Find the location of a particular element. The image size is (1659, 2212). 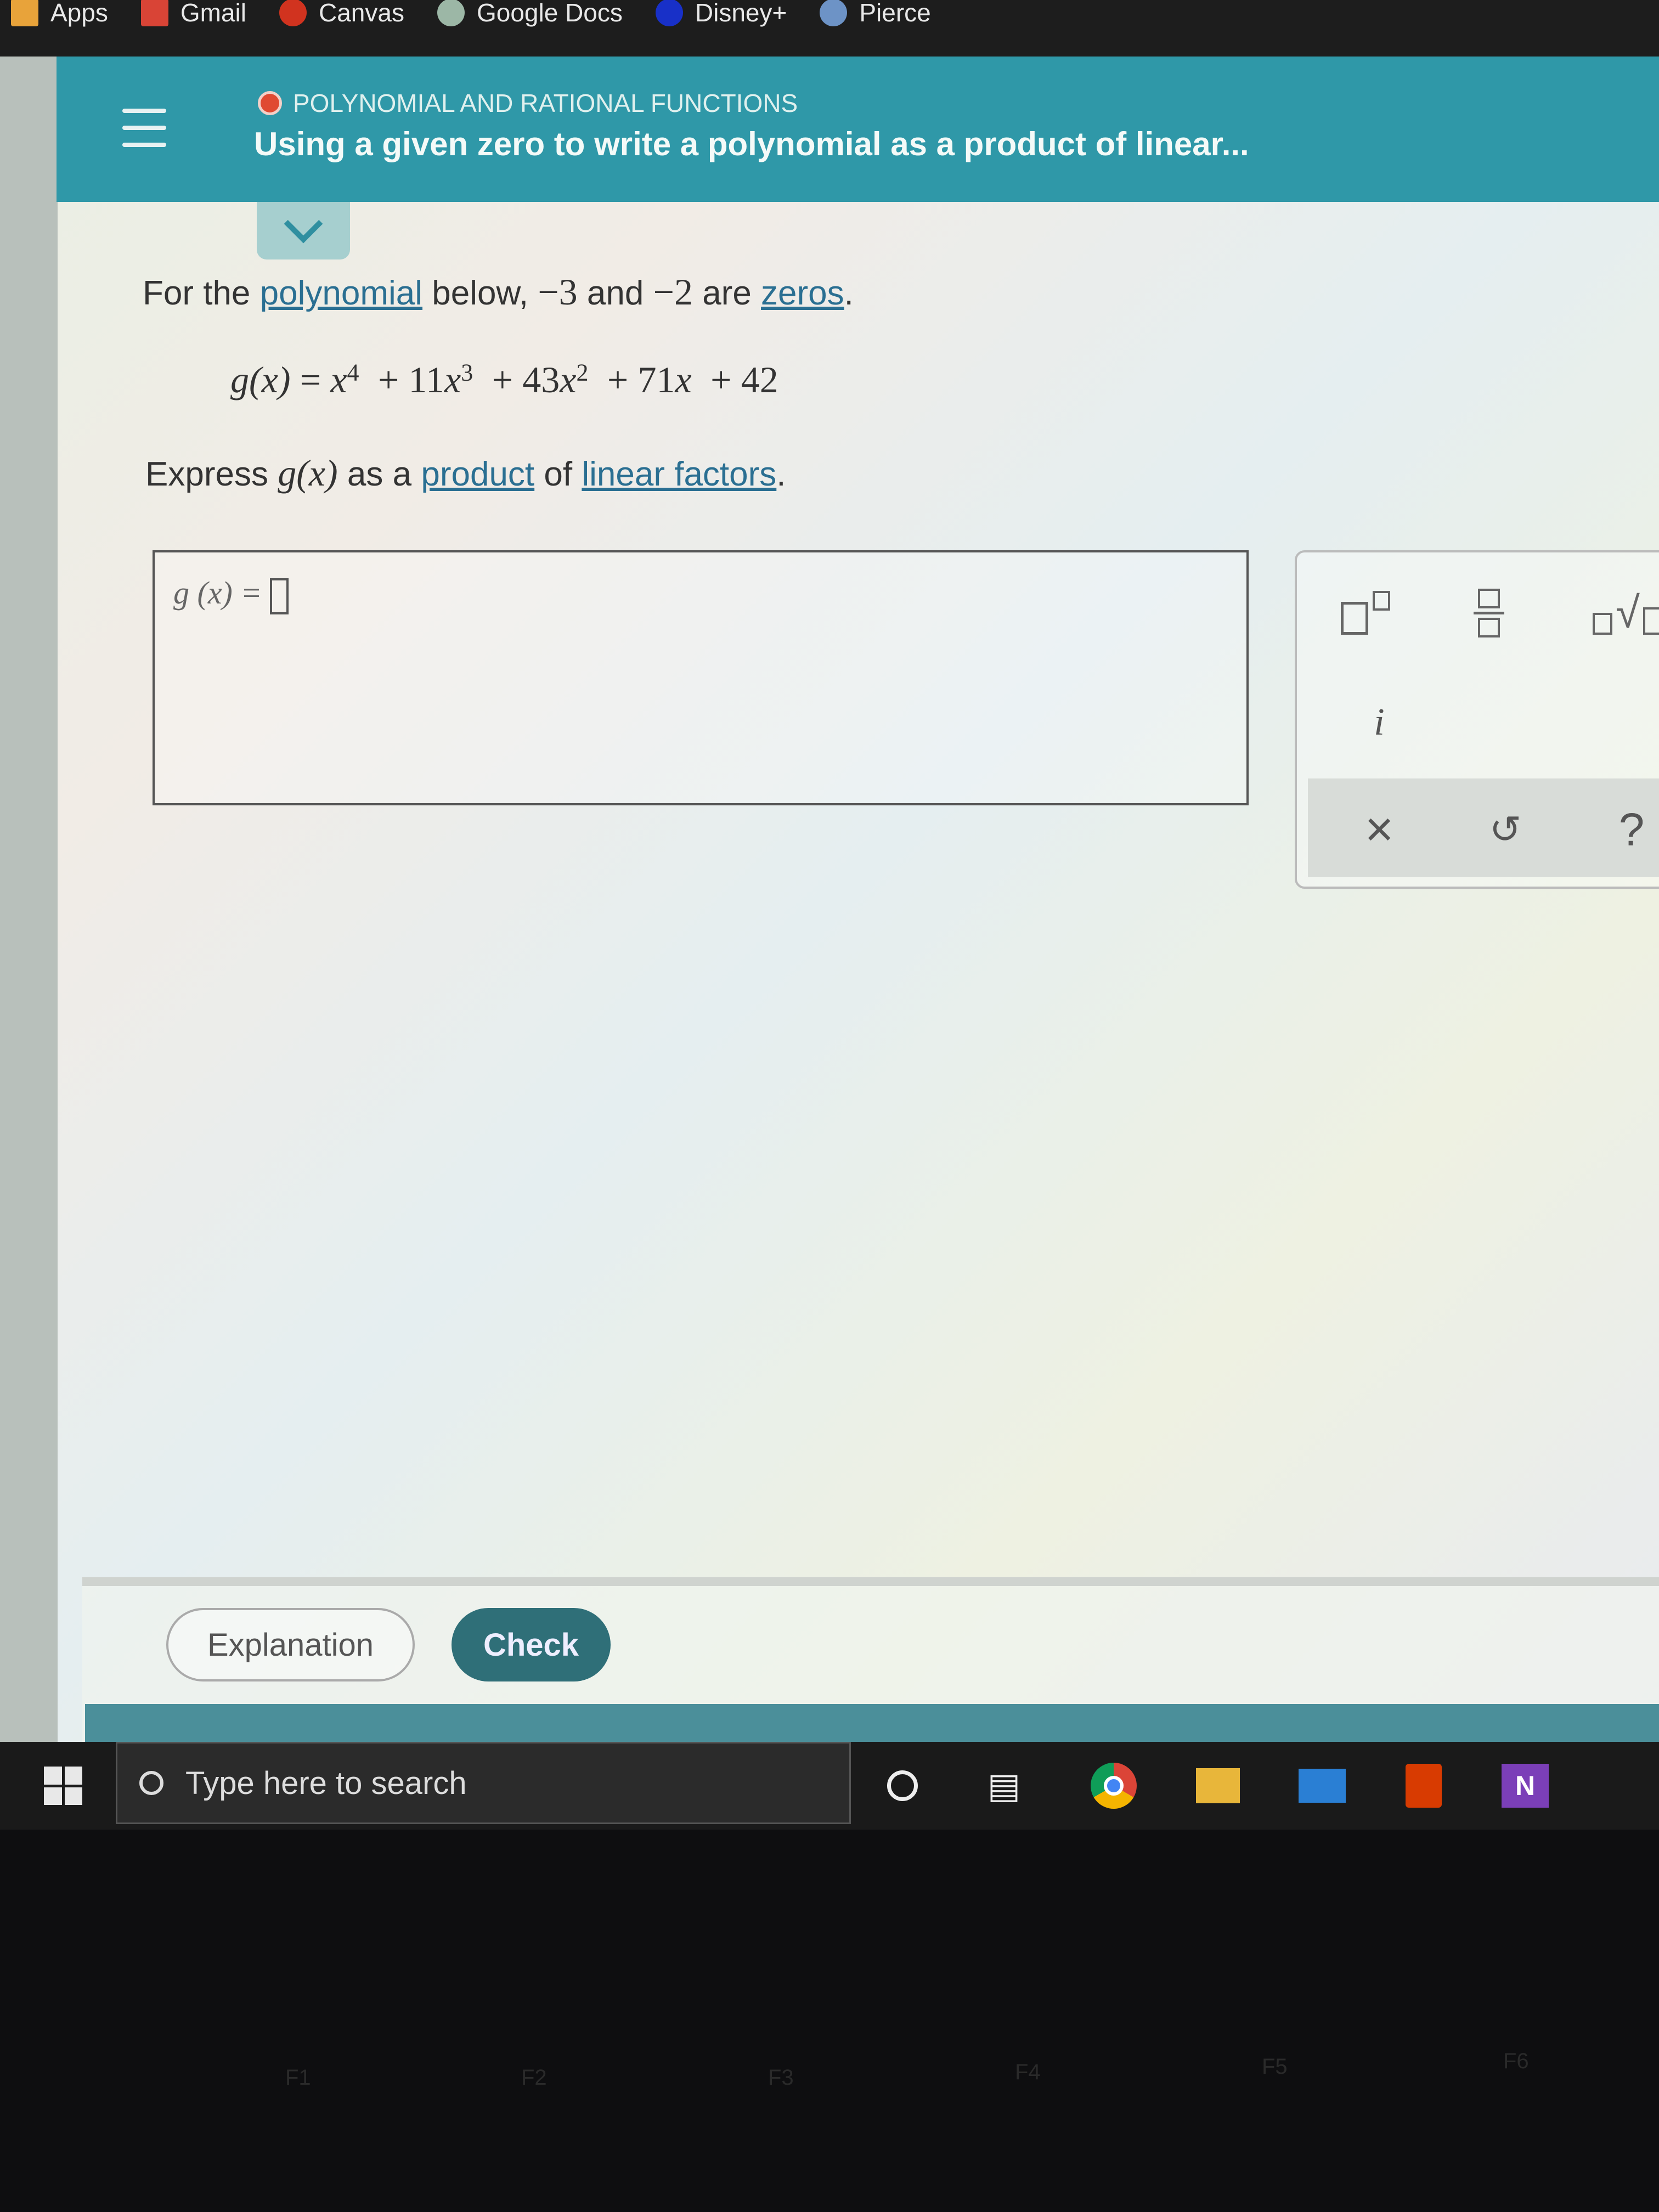

collapse-chevron-button is located at coordinates (303, 231).